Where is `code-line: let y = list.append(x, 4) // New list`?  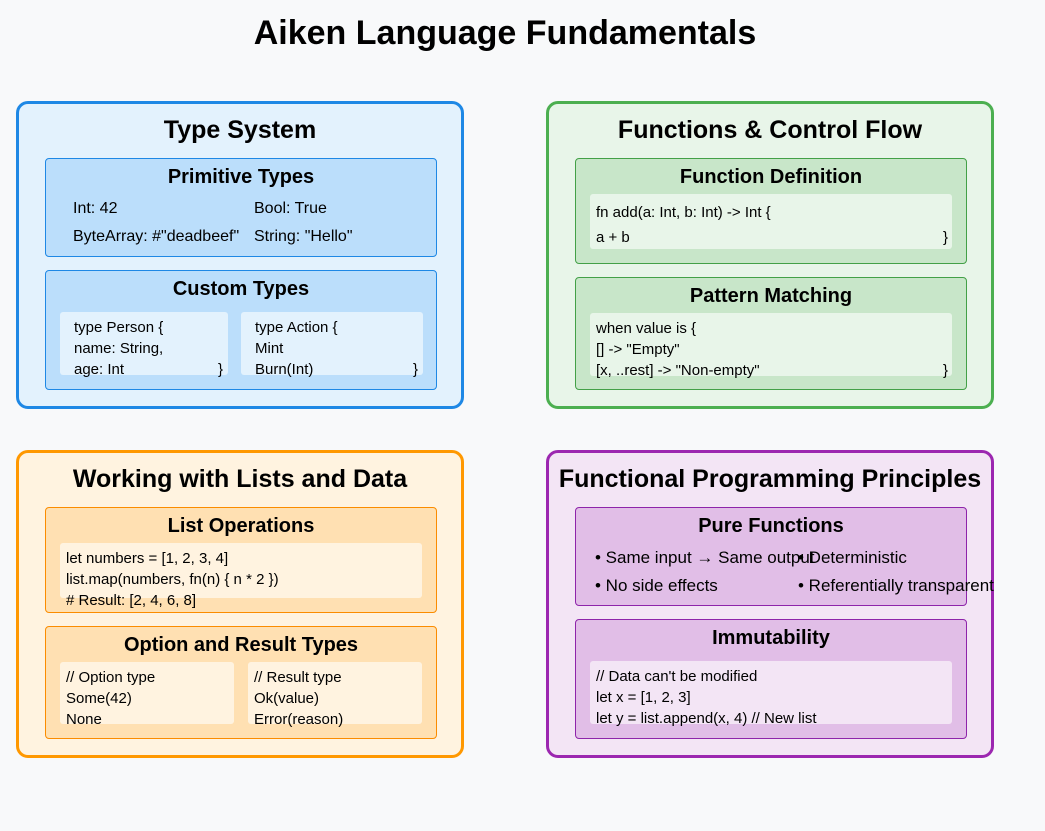
code-line: let y = list.append(x, 4) // New list is located at coordinates (706, 718).